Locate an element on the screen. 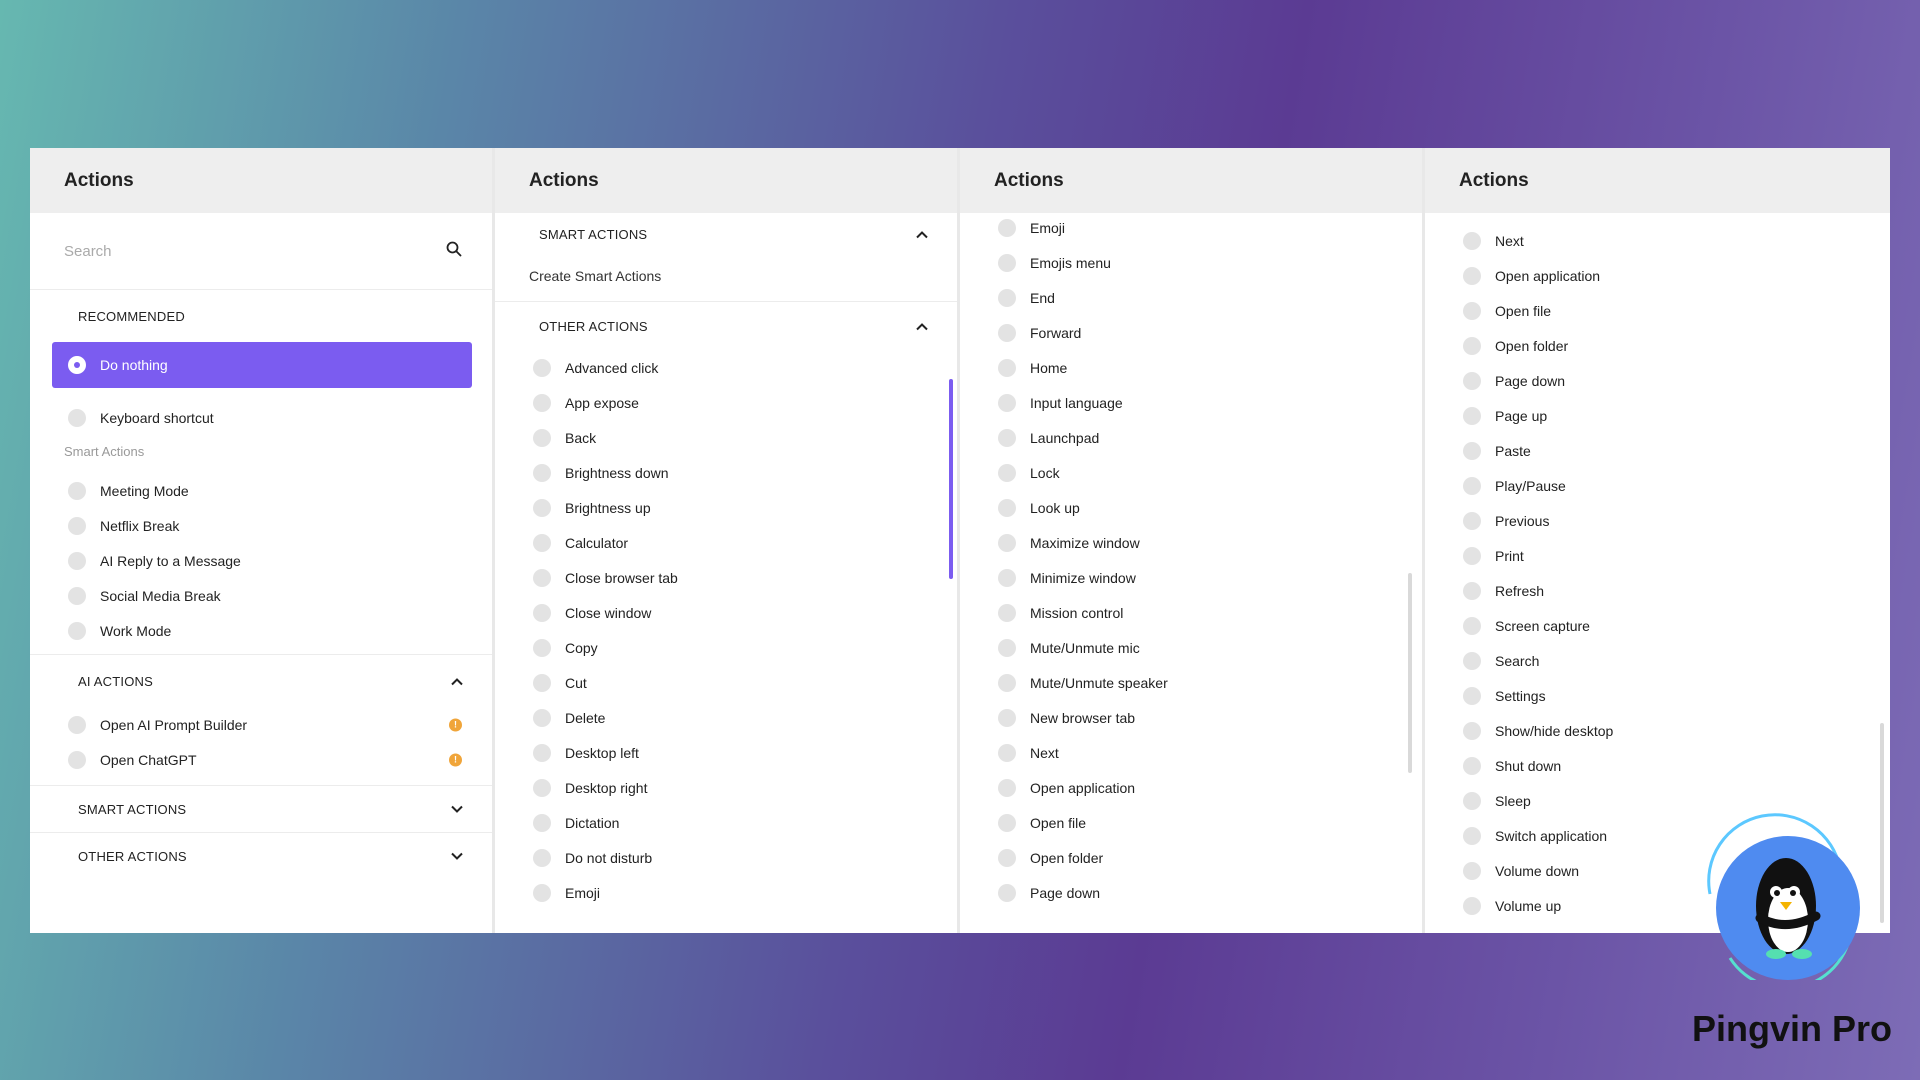 Image resolution: width=1920 pixels, height=1080 pixels. list-item: Refresh is located at coordinates (1657, 590).